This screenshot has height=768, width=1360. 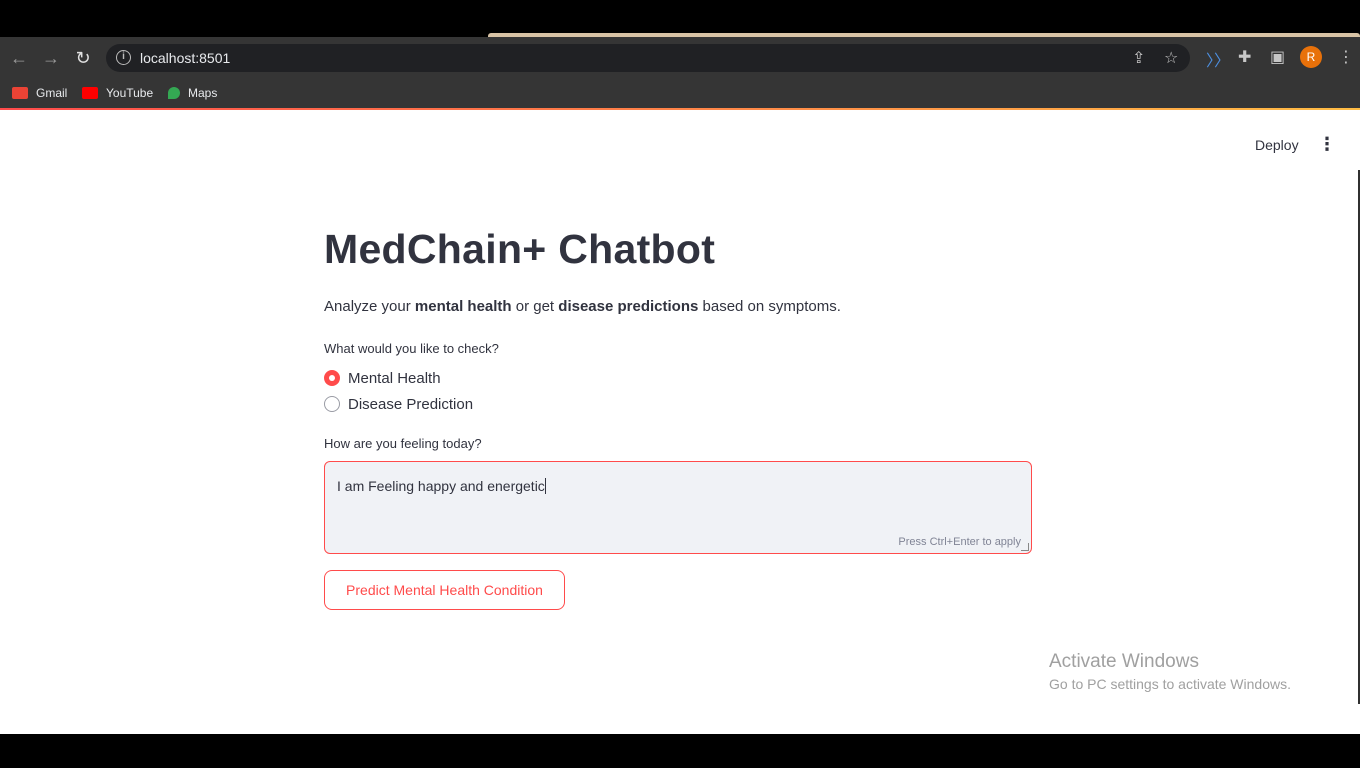 What do you see at coordinates (203, 93) in the screenshot?
I see `bookmark-label: Maps` at bounding box center [203, 93].